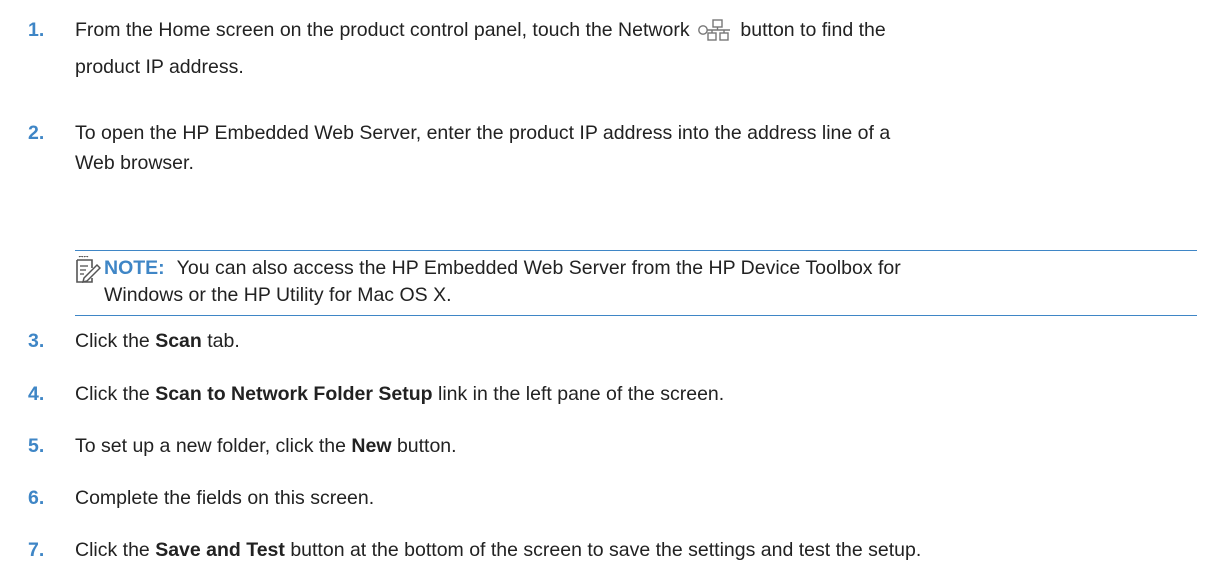 Image resolution: width=1209 pixels, height=577 pixels. I want to click on step-text-post: tab., so click(223, 341).